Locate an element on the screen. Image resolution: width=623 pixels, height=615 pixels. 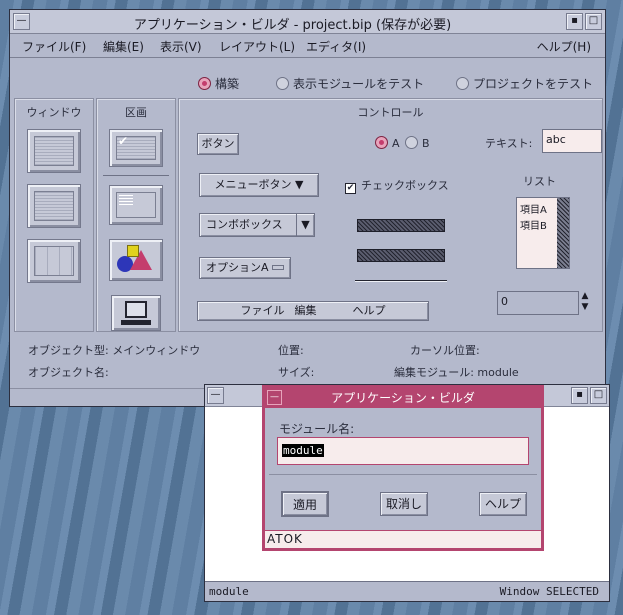
help-button: ヘルプ is located at coordinates (503, 504).